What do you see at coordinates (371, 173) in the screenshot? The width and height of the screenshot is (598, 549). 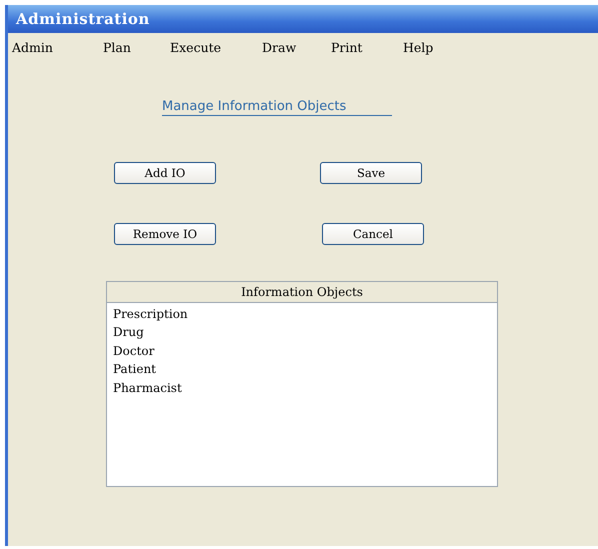 I see `save-button: Save` at bounding box center [371, 173].